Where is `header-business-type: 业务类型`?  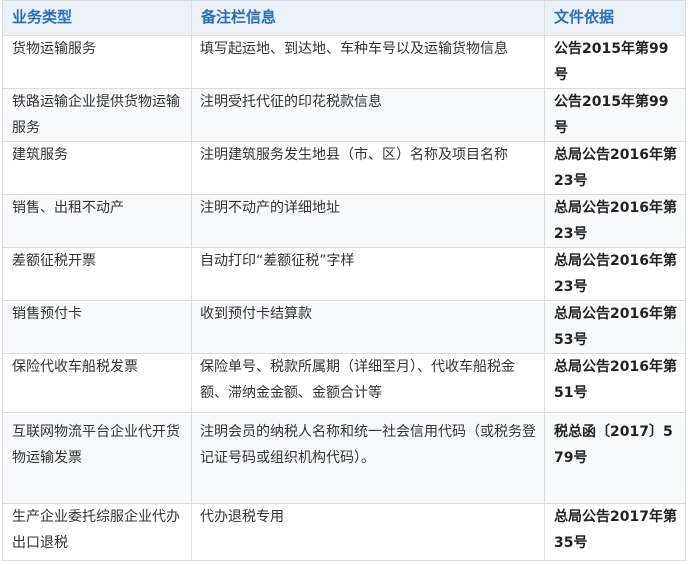
header-business-type: 业务类型 is located at coordinates (97, 18).